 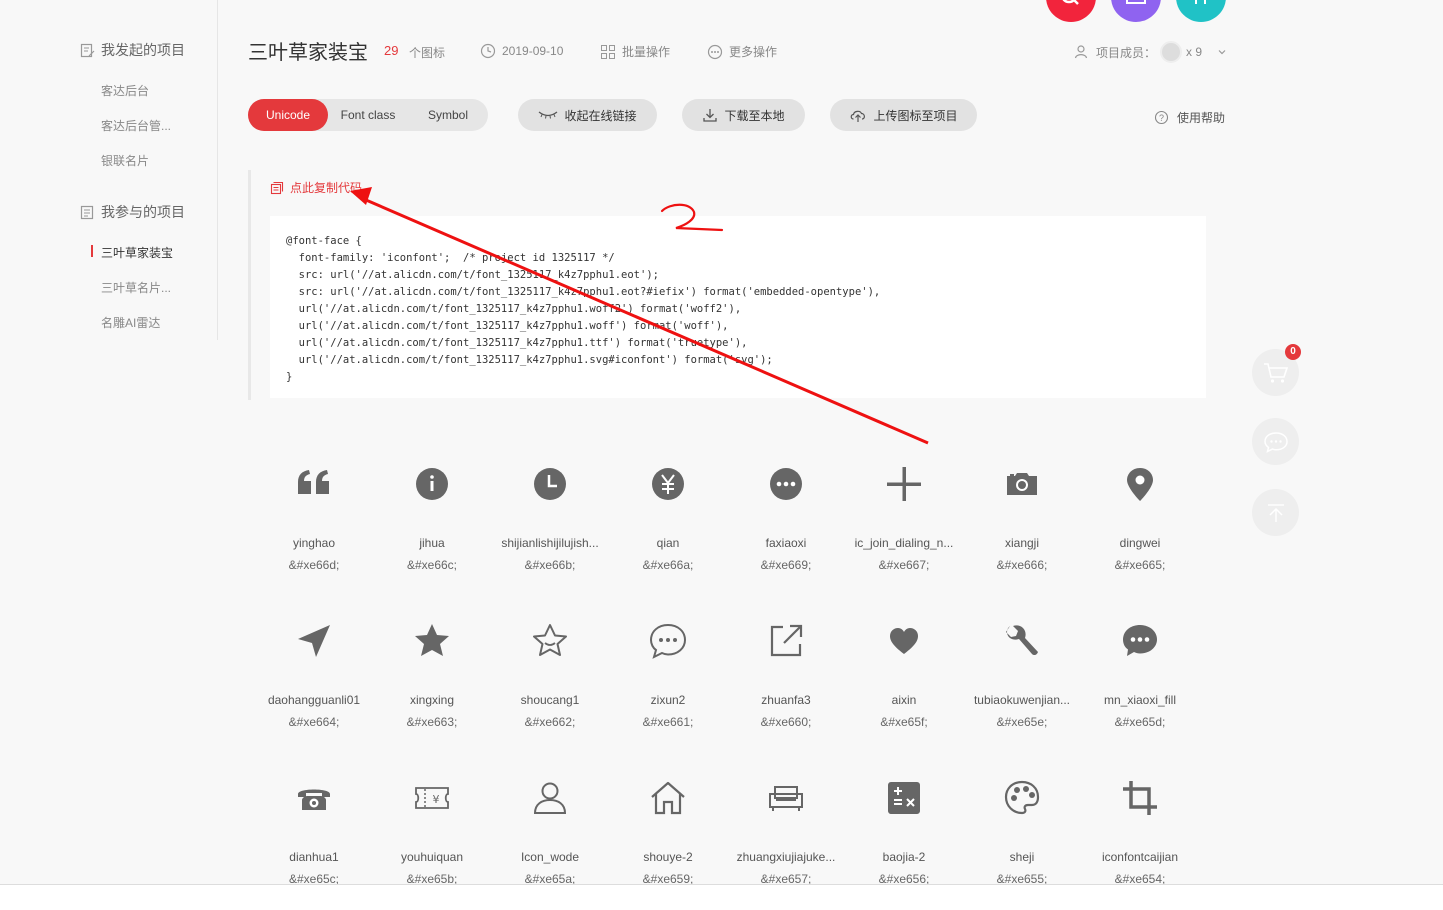 I want to click on chat-icon, so click(x=1275, y=442).